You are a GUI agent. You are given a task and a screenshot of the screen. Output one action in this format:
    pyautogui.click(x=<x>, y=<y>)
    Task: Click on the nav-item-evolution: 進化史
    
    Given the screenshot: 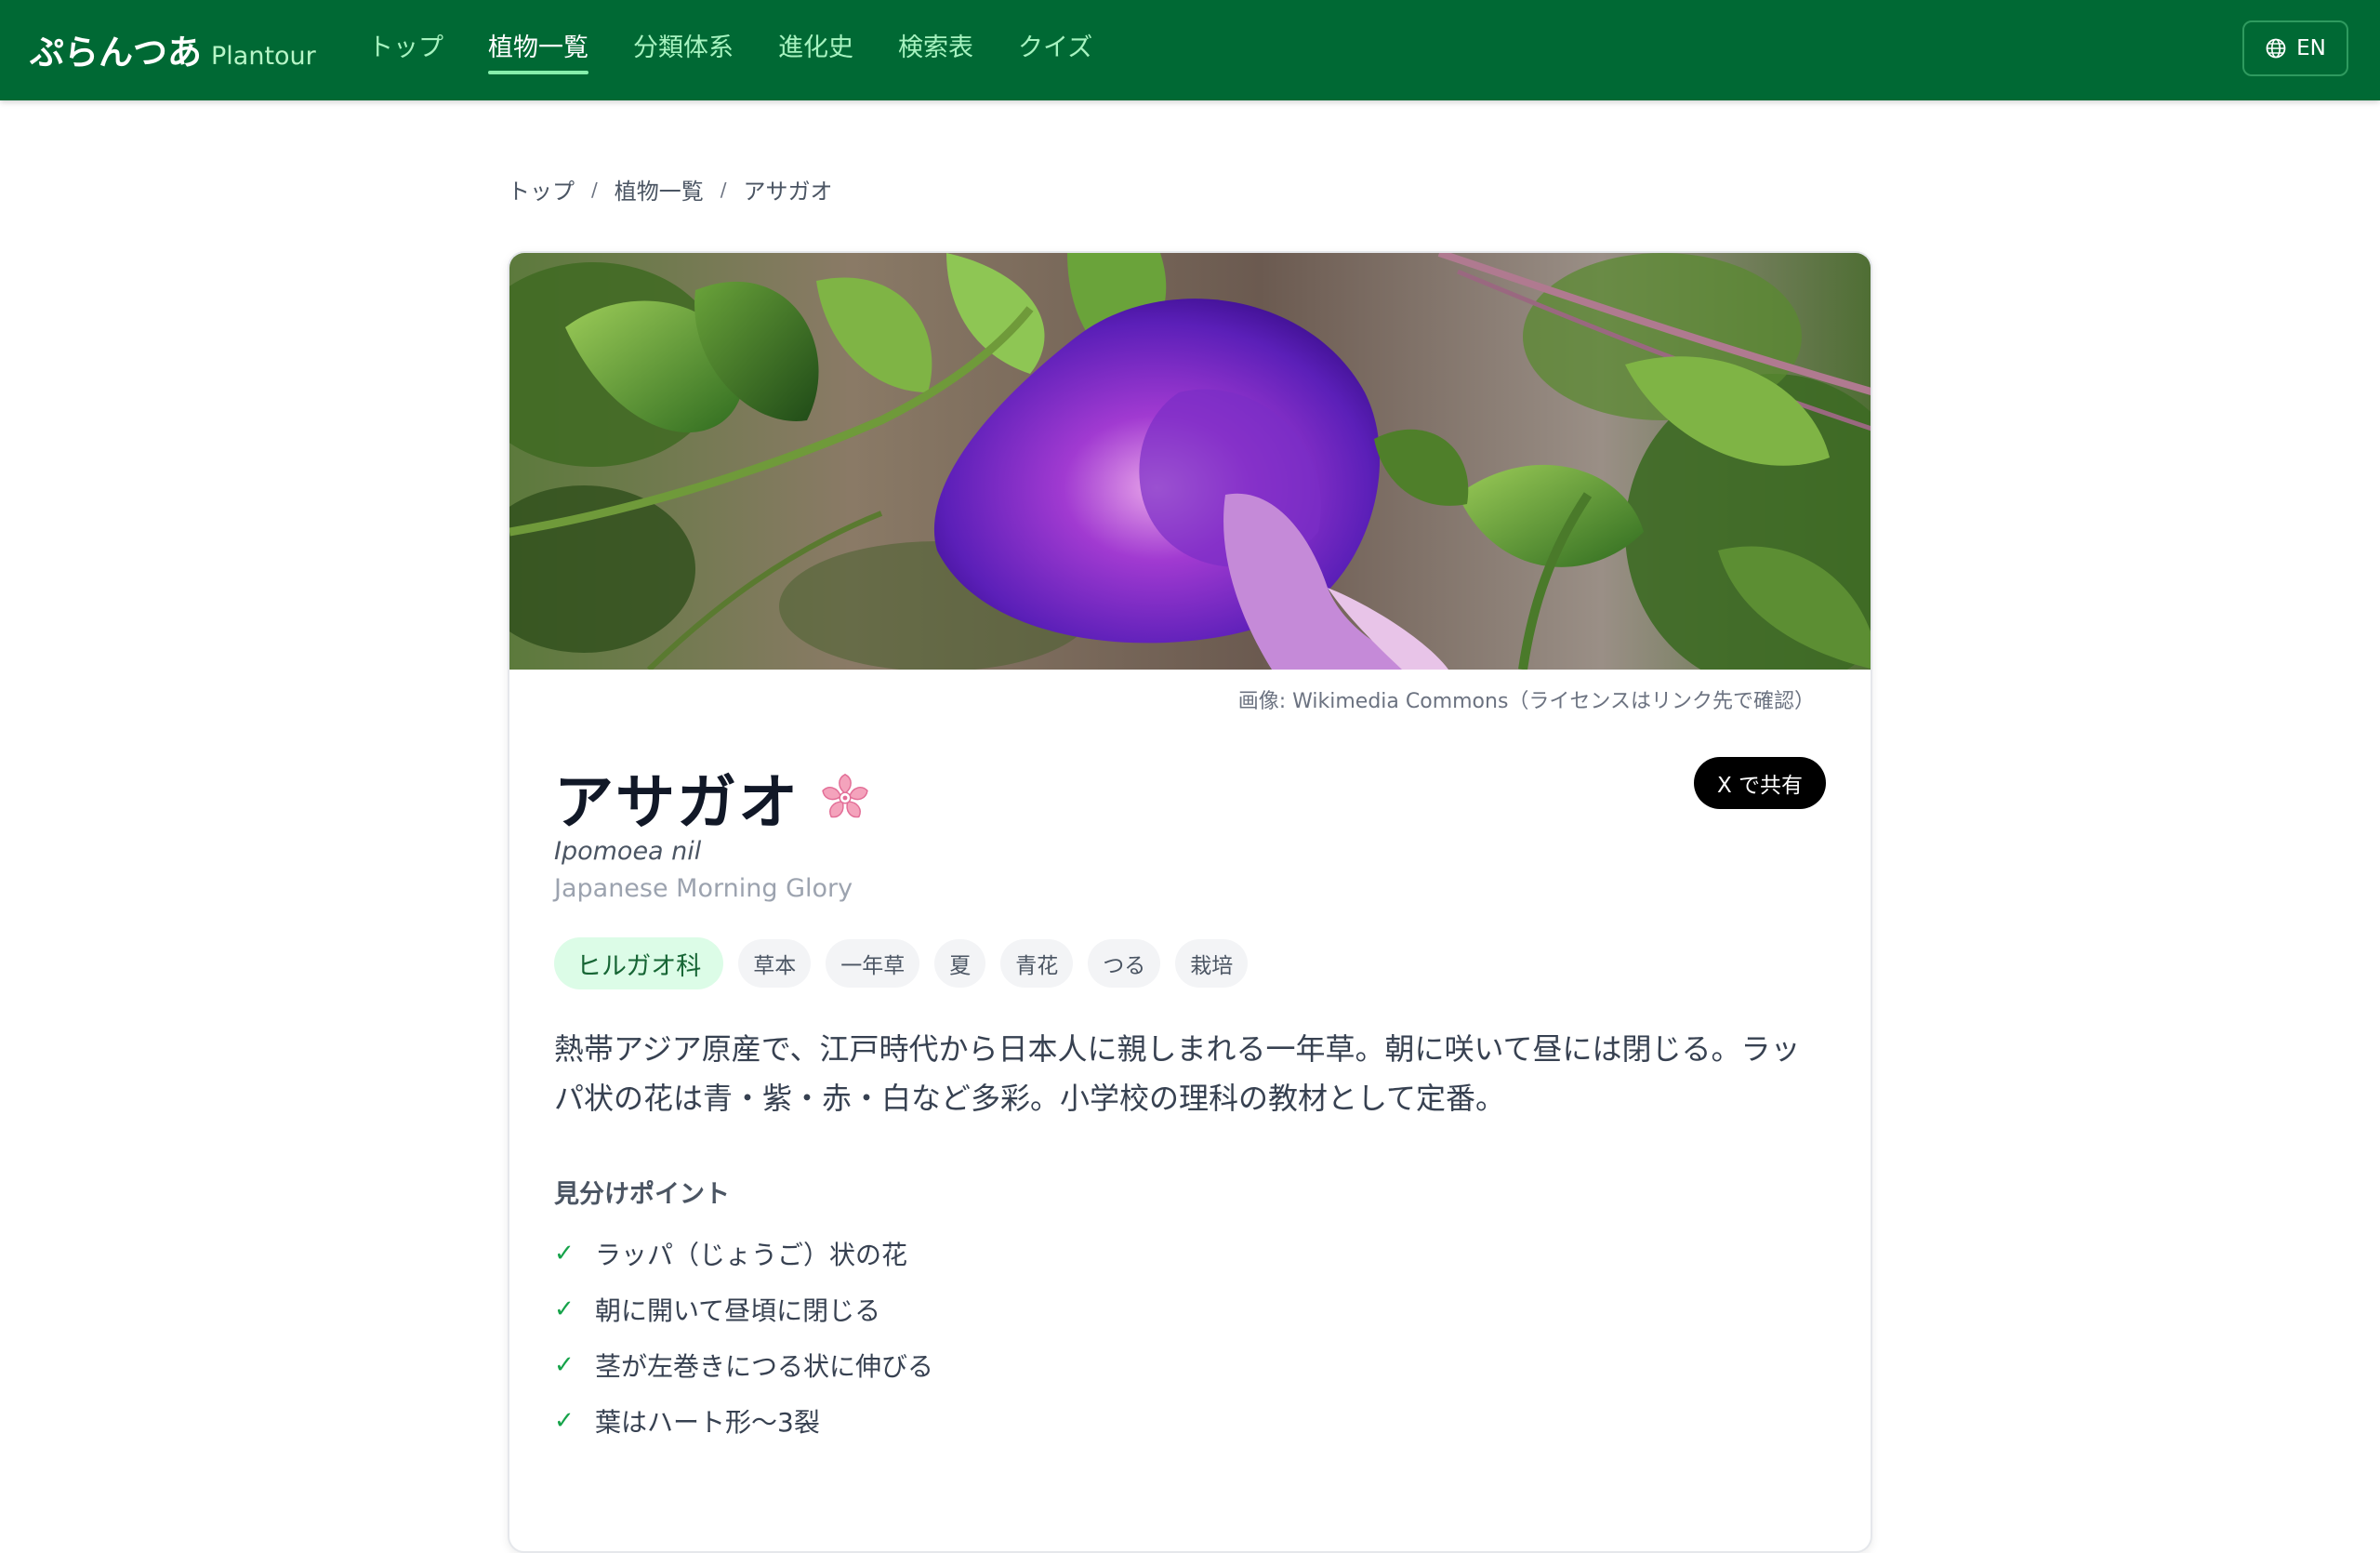 What is the action you would take?
    pyautogui.click(x=815, y=48)
    